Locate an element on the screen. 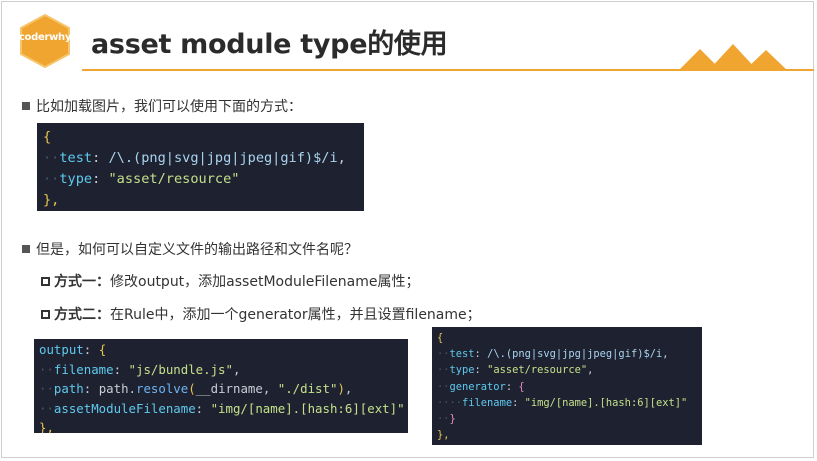  slide-title: asset module type的使用 is located at coordinates (269, 44).